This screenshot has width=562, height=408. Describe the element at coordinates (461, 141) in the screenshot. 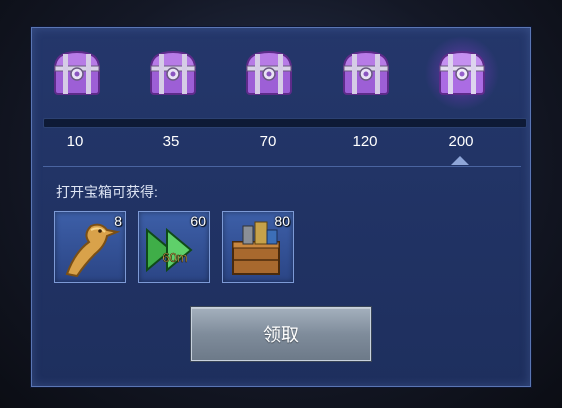

I see `milestone-label: 200` at that location.